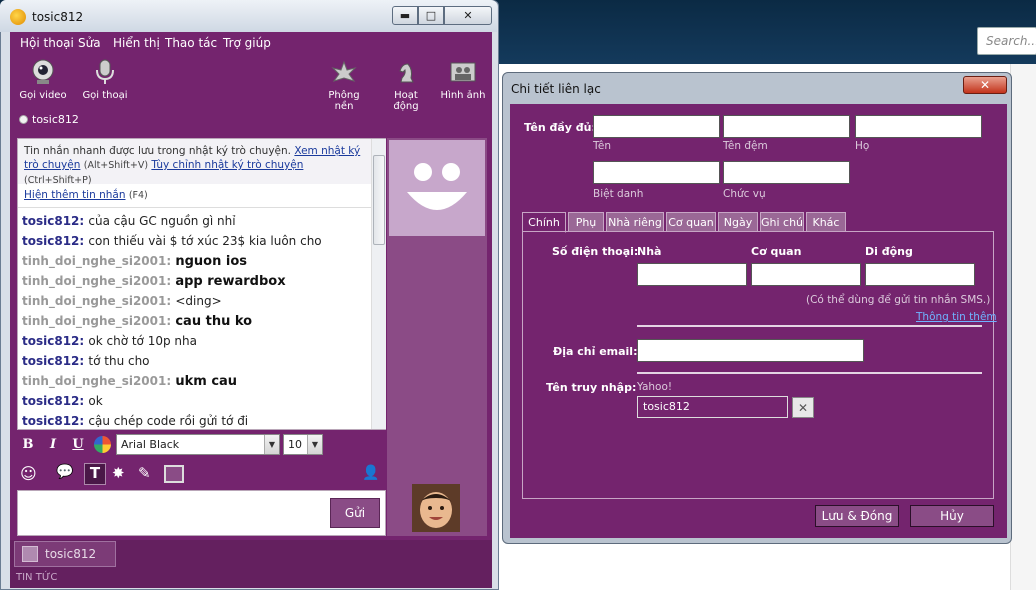 The image size is (1036, 590). What do you see at coordinates (102, 444) in the screenshot?
I see `color-palette-icon` at bounding box center [102, 444].